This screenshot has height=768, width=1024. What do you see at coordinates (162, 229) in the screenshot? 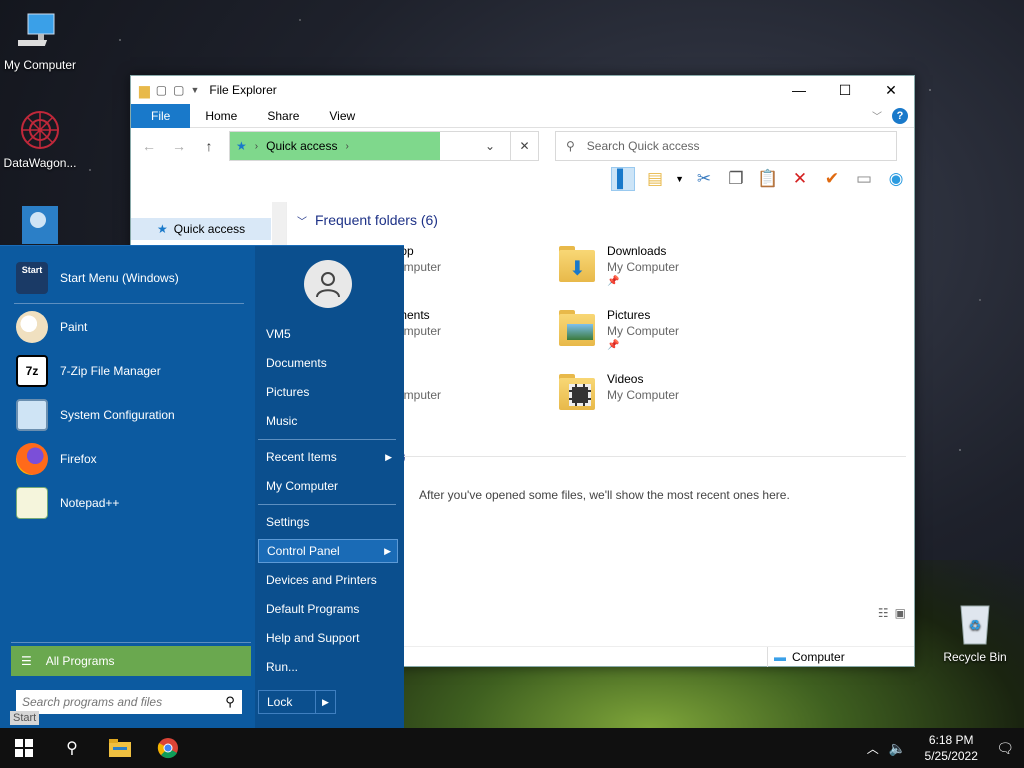
I see `star-icon: ★` at bounding box center [162, 229].